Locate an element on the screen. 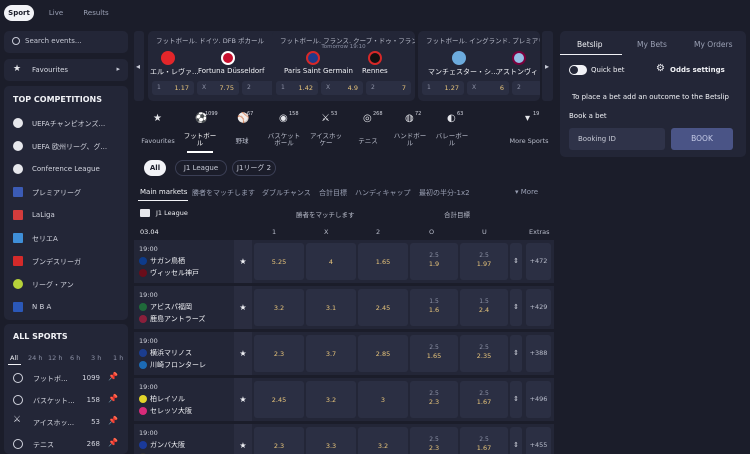 The image size is (750, 454). odds-settings-button: Odds settings is located at coordinates (697, 70).